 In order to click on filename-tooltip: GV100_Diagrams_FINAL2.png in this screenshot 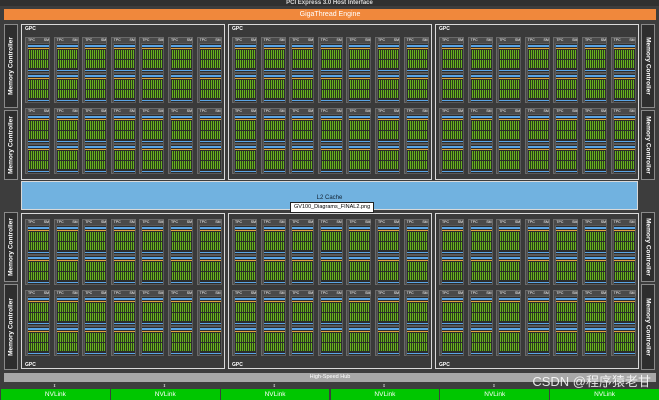, I will do `click(332, 207)`.